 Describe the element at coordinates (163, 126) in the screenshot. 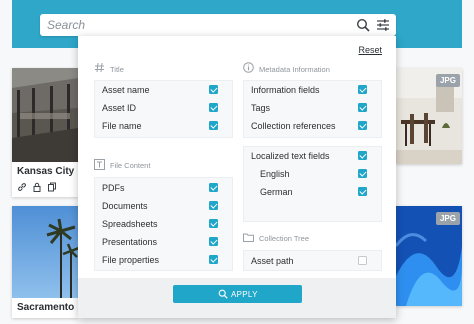

I see `option-file-name: File name` at that location.